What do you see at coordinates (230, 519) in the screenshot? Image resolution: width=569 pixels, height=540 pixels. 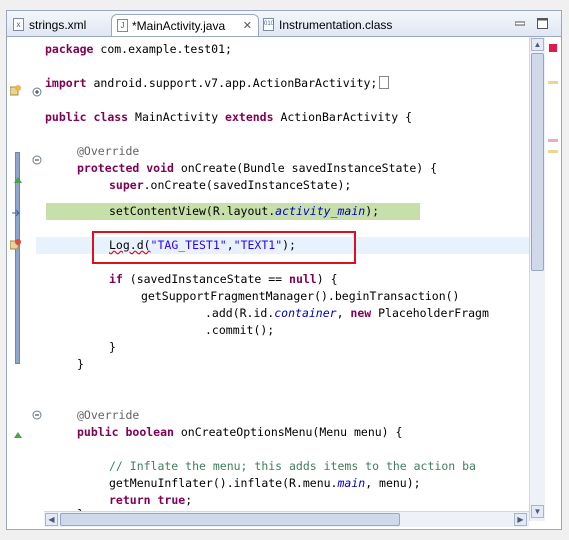 I see `horizontal-scroll-thumb` at bounding box center [230, 519].